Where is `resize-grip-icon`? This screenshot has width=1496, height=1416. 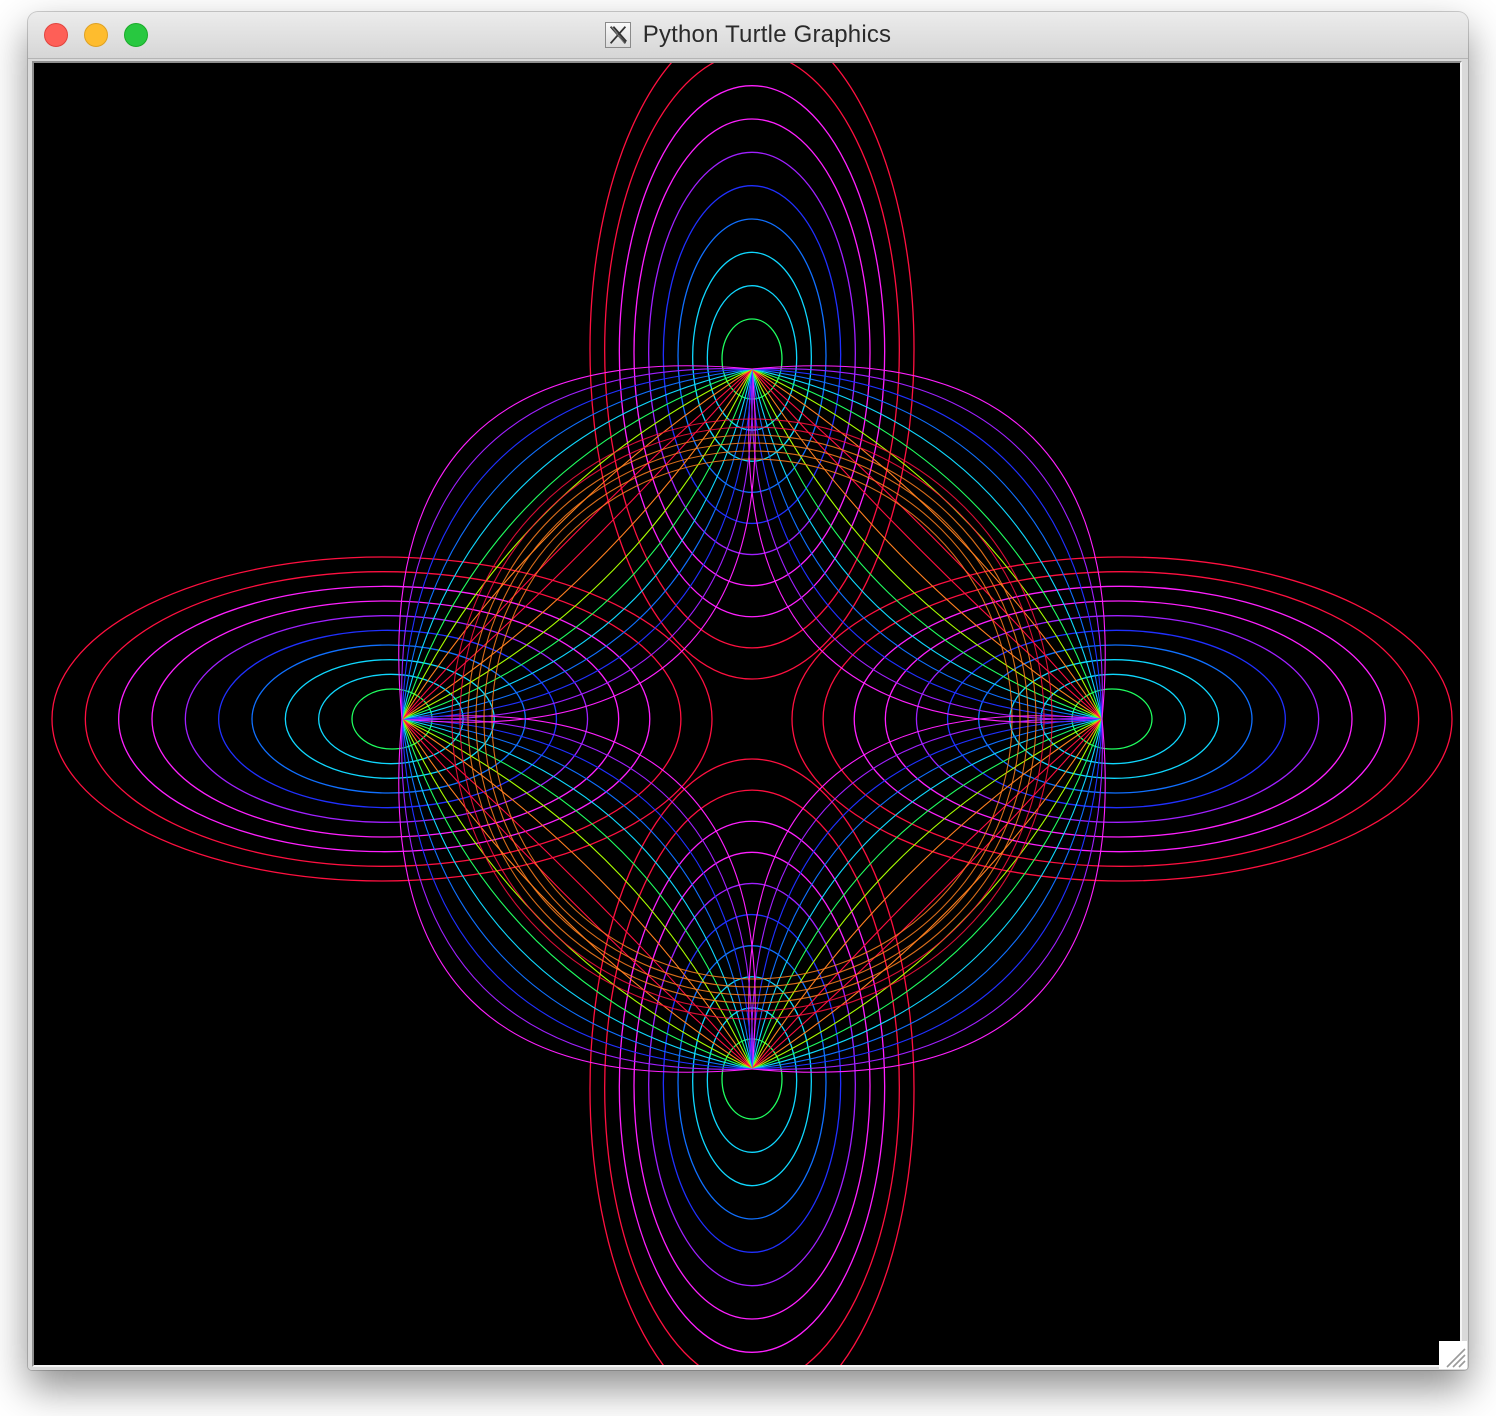
resize-grip-icon is located at coordinates (1453, 1355).